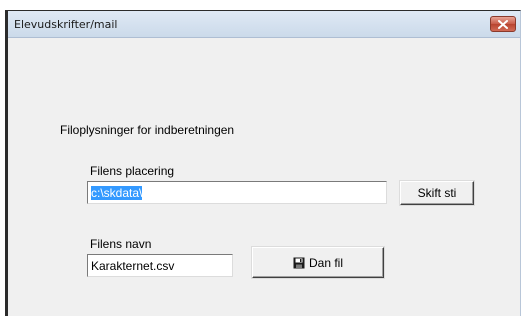 The image size is (523, 316). What do you see at coordinates (299, 263) in the screenshot?
I see `floppy-disk-icon` at bounding box center [299, 263].